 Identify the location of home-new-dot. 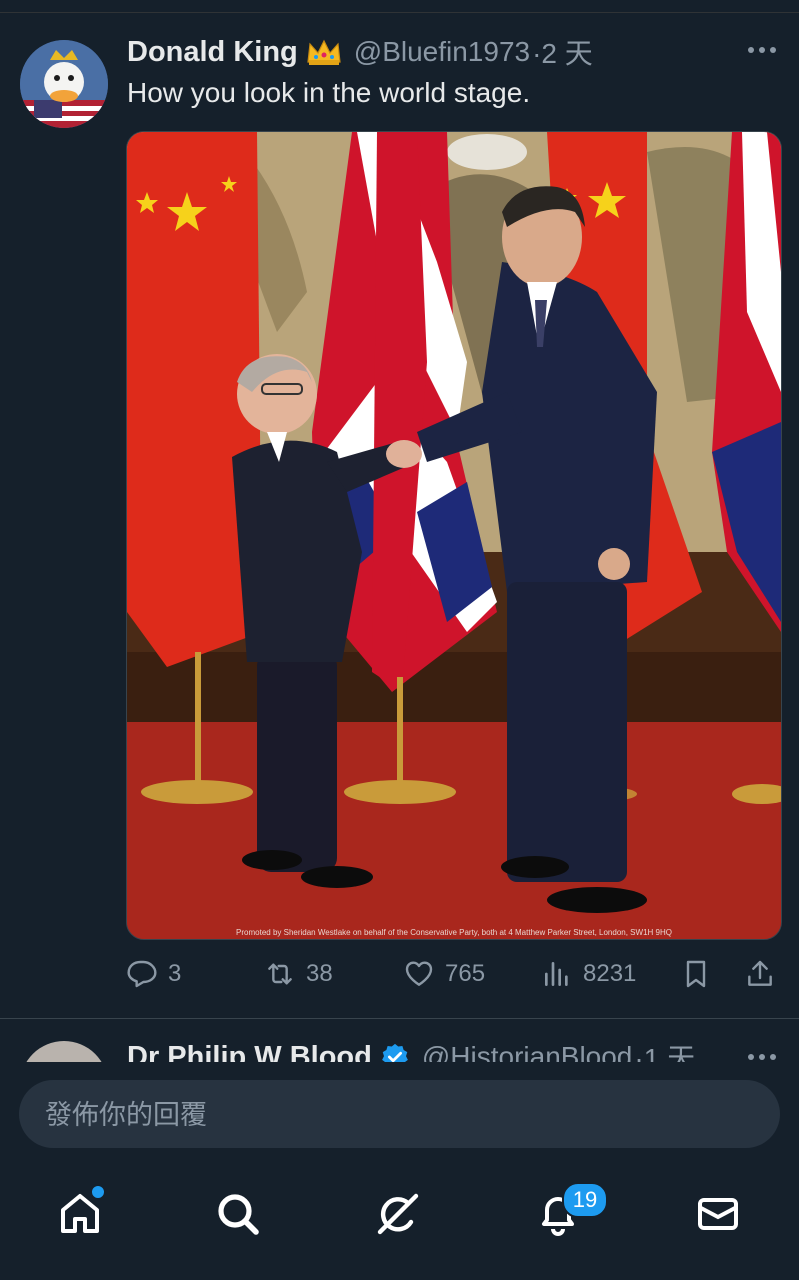
(98, 1192).